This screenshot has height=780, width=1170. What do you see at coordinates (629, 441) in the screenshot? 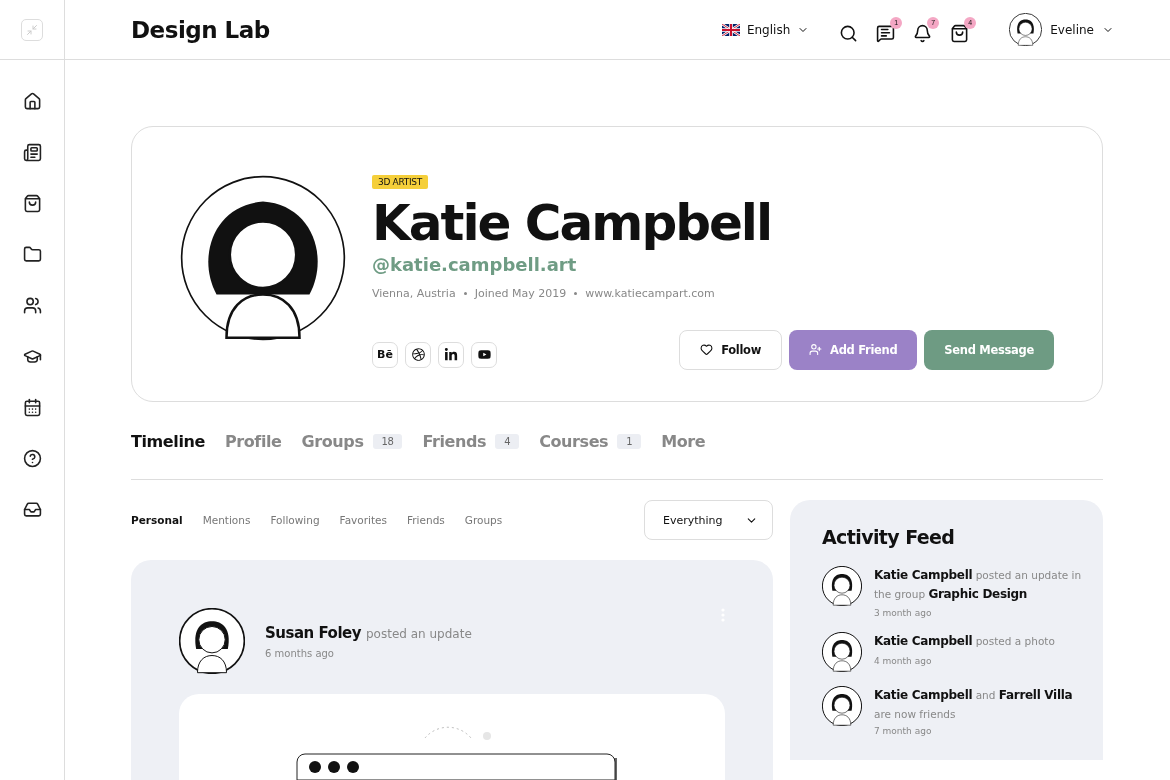
I see `count-badge: 1` at bounding box center [629, 441].